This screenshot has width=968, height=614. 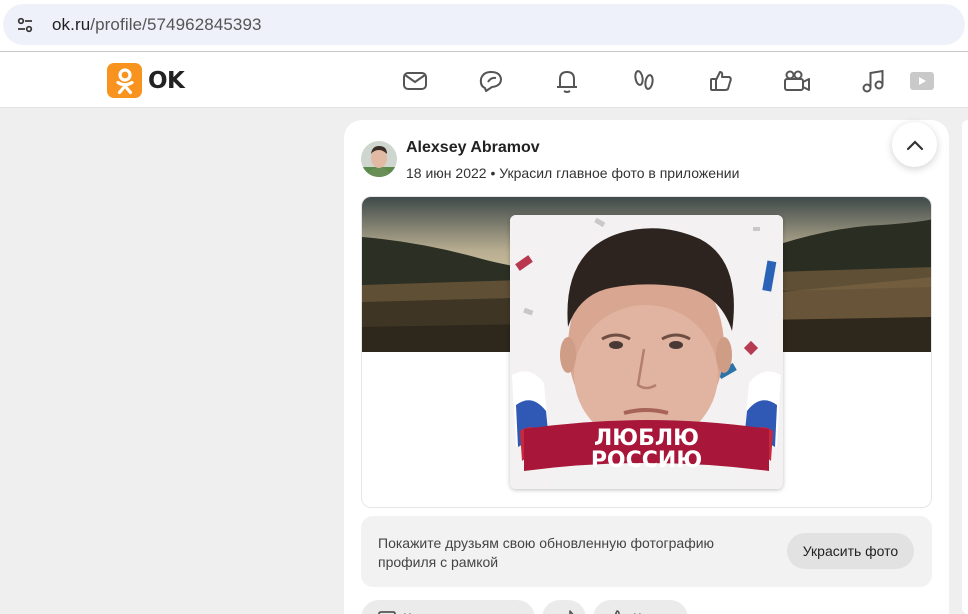 I want to click on url-path: /profile/574962845393, so click(x=176, y=24).